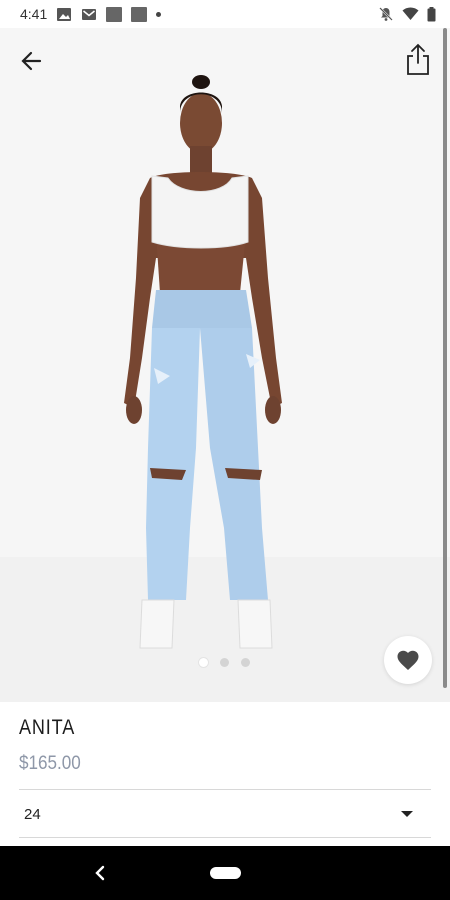 The image size is (450, 900). I want to click on product-name: ANITA, so click(47, 727).